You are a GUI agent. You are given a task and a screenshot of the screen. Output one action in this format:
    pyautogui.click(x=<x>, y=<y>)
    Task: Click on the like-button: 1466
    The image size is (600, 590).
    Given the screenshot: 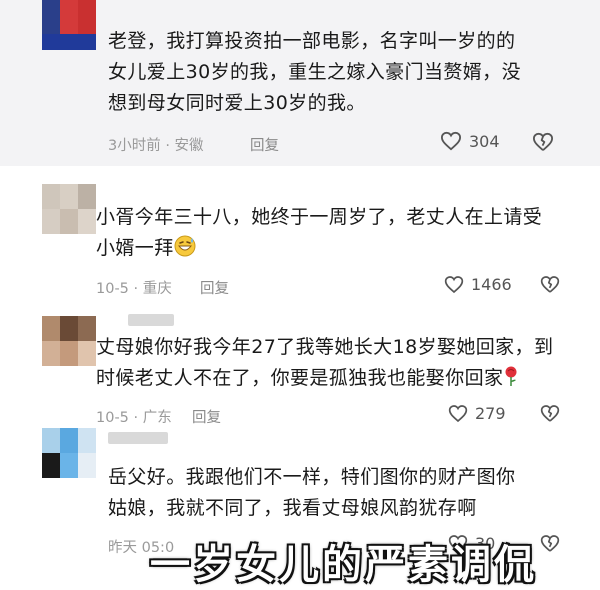 What is the action you would take?
    pyautogui.click(x=478, y=284)
    